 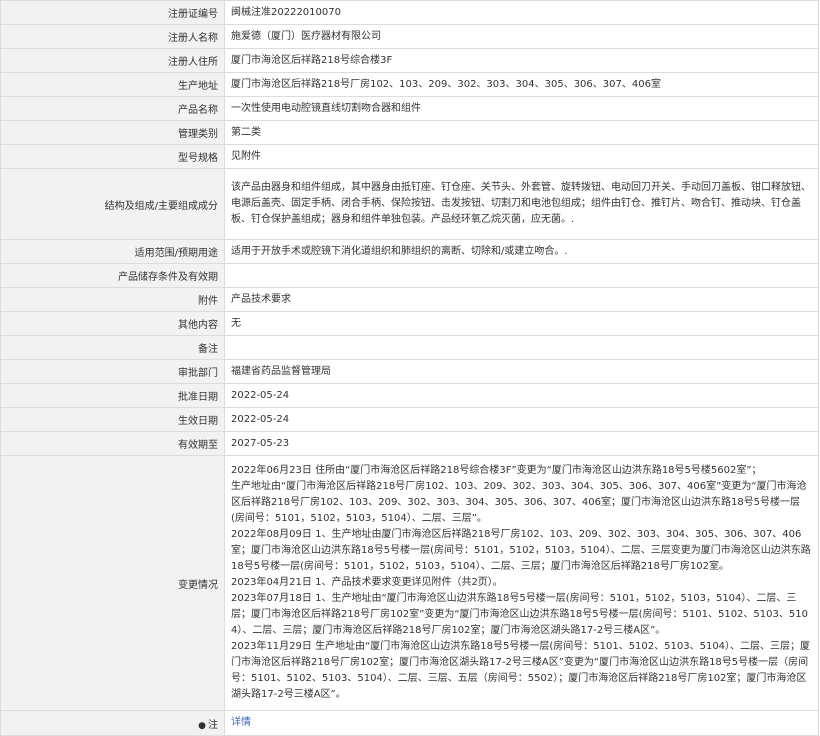 I want to click on row-model-spec: 型号规格 见附件, so click(x=409, y=156).